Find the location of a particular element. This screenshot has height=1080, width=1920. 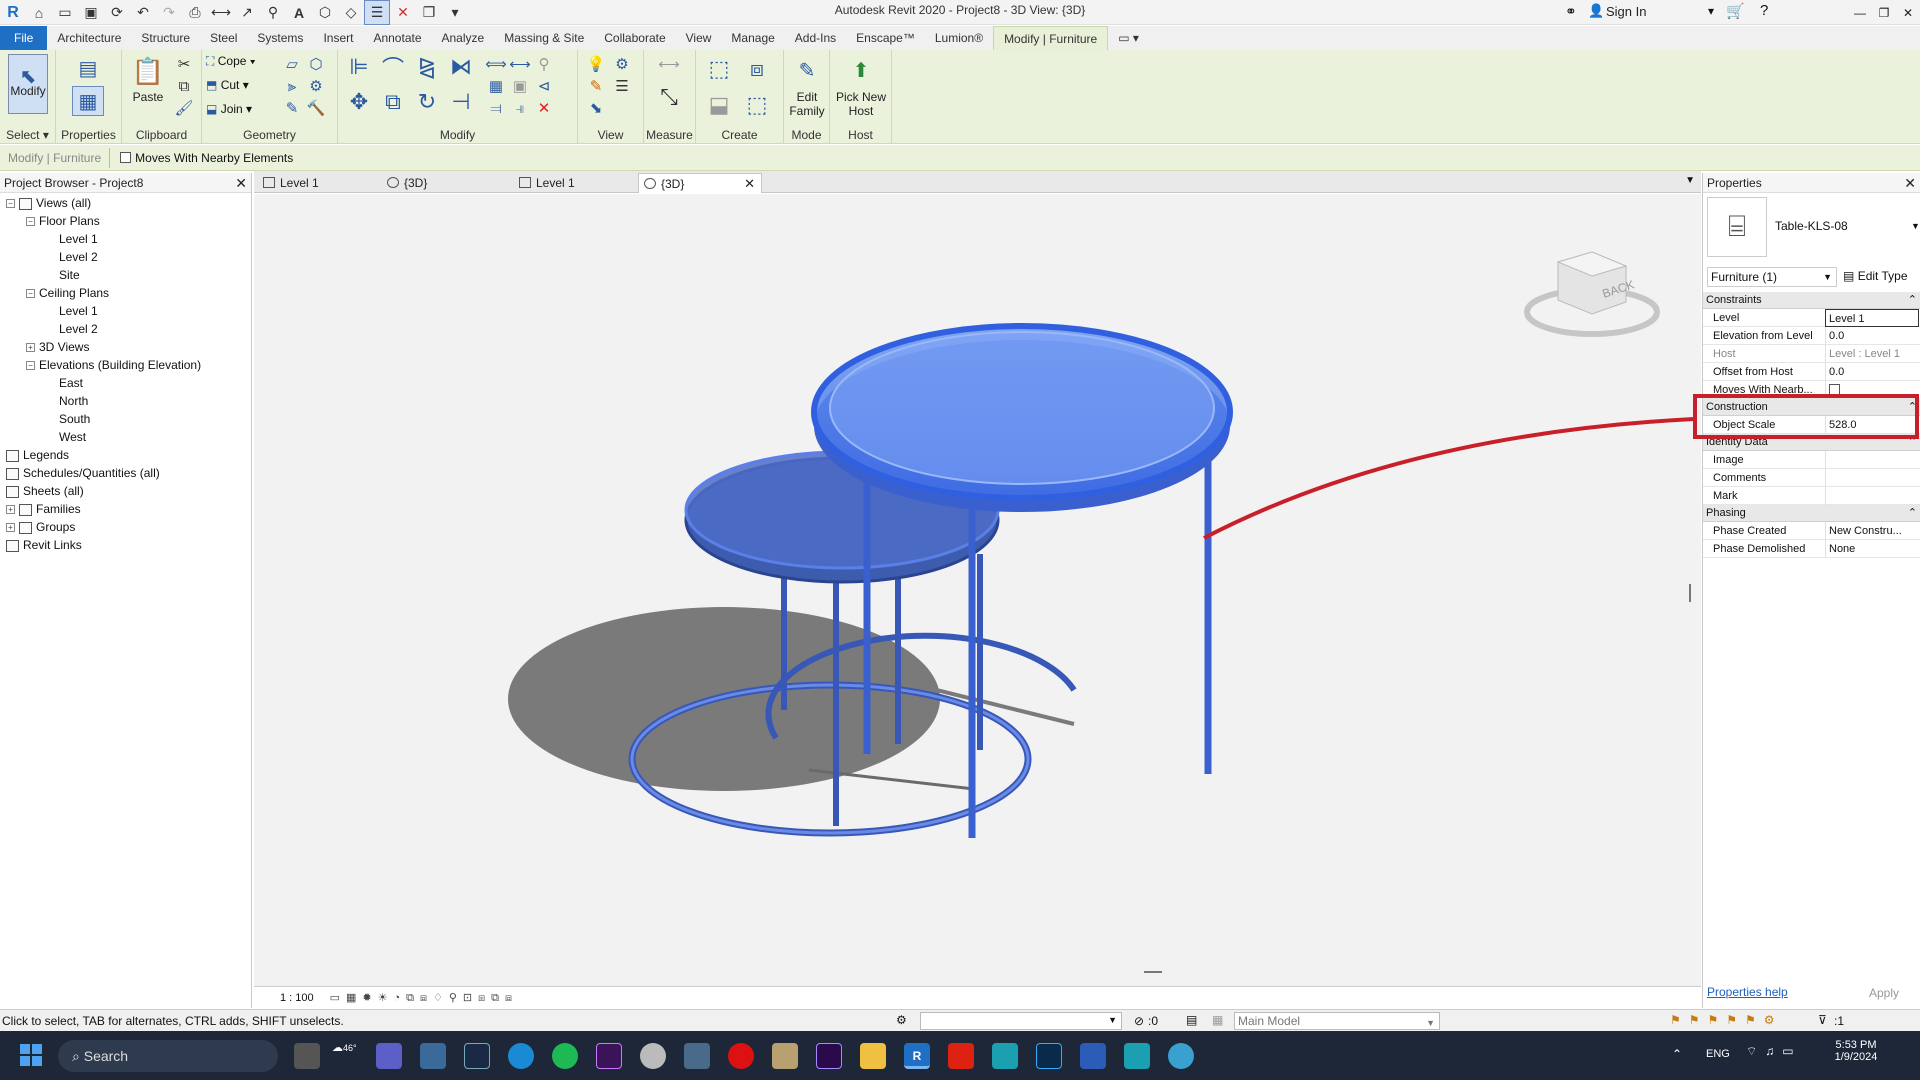

language-indicator: ENG is located at coordinates (1718, 1054).